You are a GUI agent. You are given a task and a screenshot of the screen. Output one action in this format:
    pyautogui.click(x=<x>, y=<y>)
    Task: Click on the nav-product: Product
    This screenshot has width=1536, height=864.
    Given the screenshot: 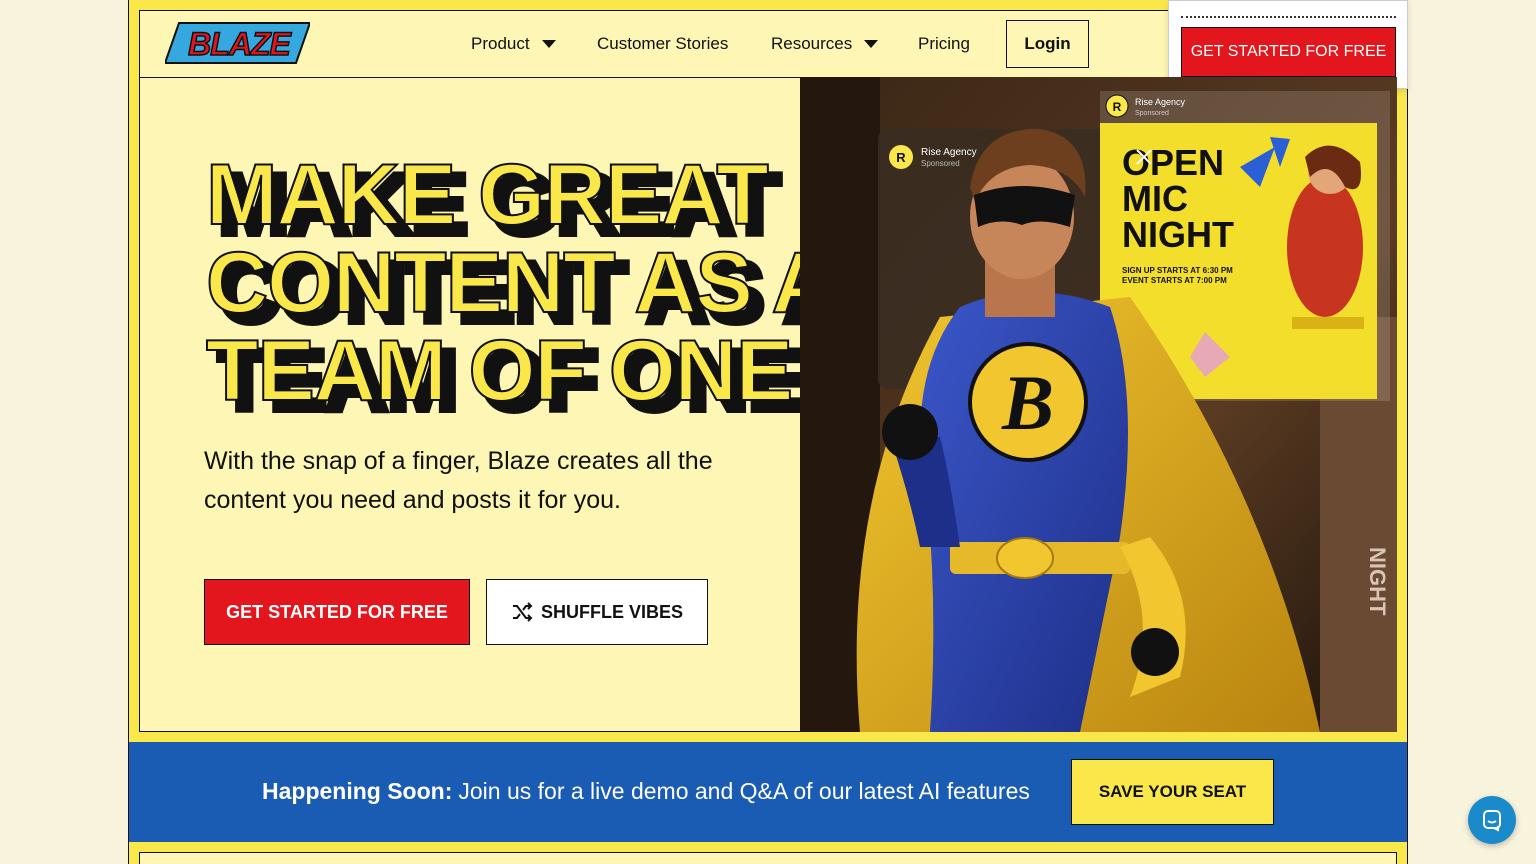 What is the action you would take?
    pyautogui.click(x=513, y=44)
    